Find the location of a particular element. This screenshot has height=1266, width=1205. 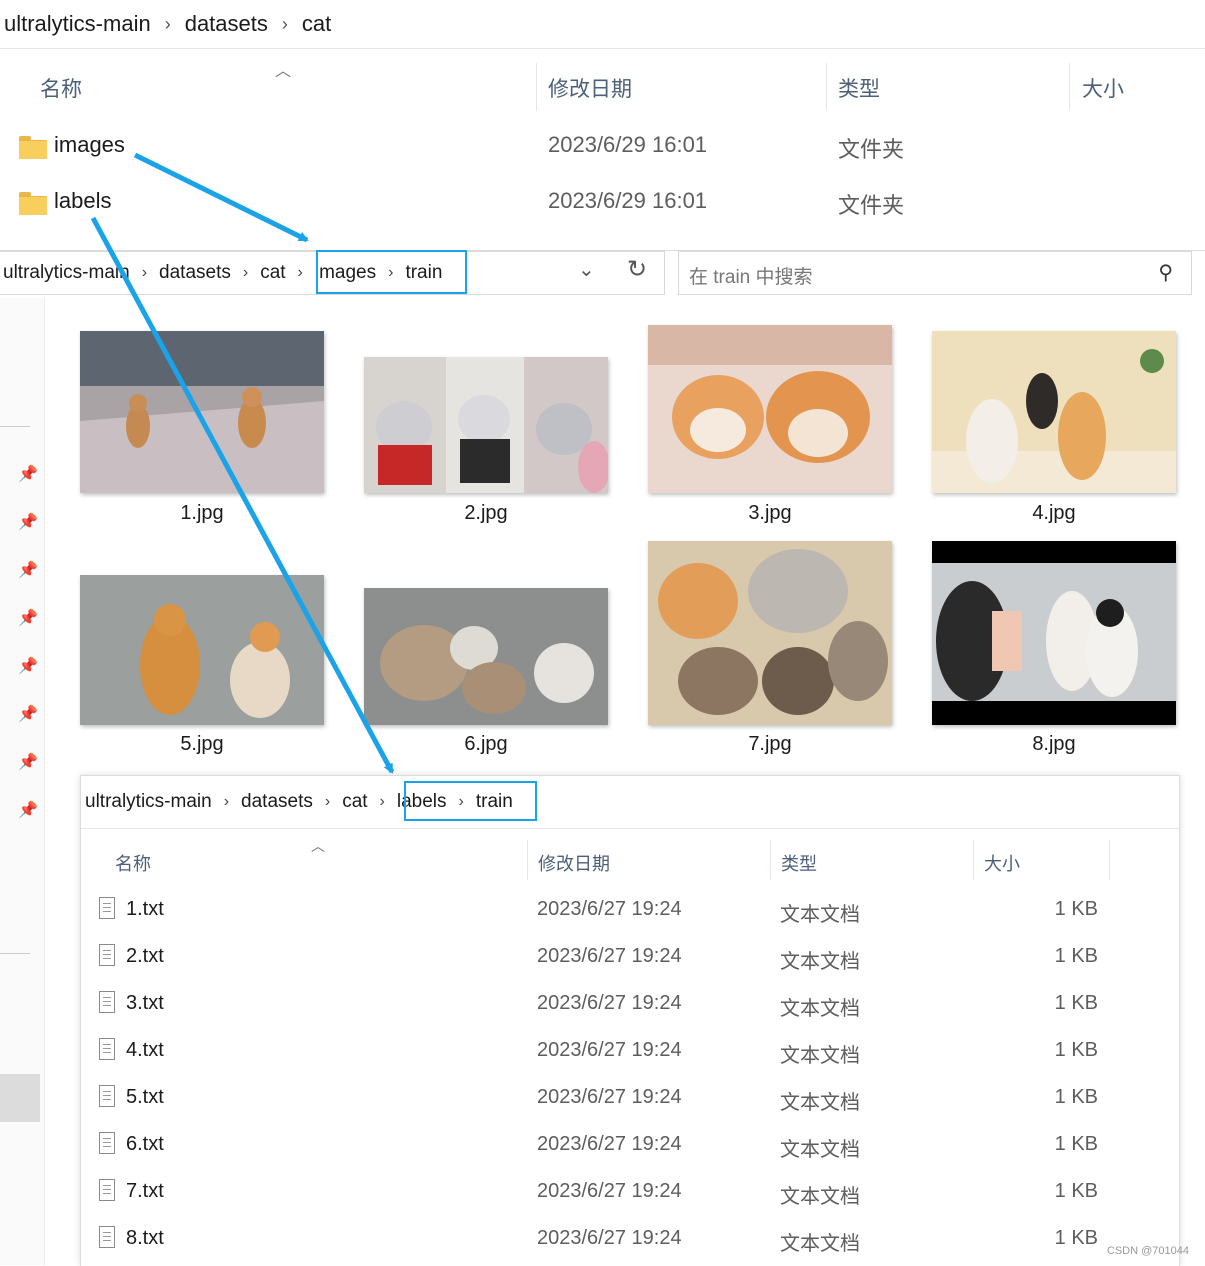

thumbnail-caption: 3.jpg is located at coordinates (770, 513).